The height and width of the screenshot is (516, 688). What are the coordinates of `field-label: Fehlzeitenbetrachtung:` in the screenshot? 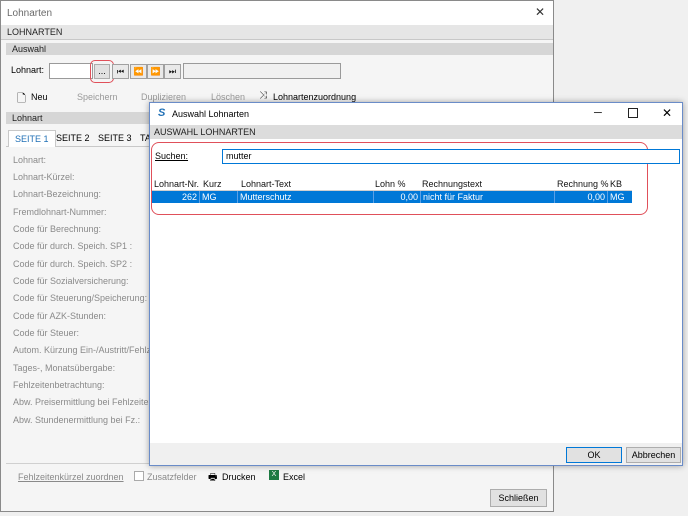 It's located at (59, 385).